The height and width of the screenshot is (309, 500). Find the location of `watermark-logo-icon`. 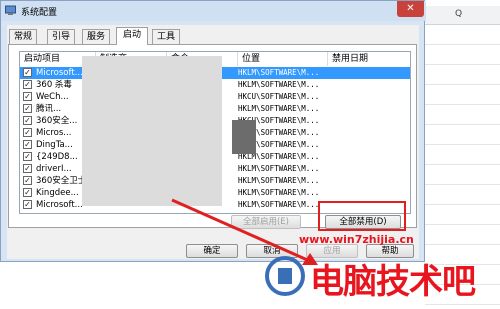

watermark-logo-icon is located at coordinates (285, 276).